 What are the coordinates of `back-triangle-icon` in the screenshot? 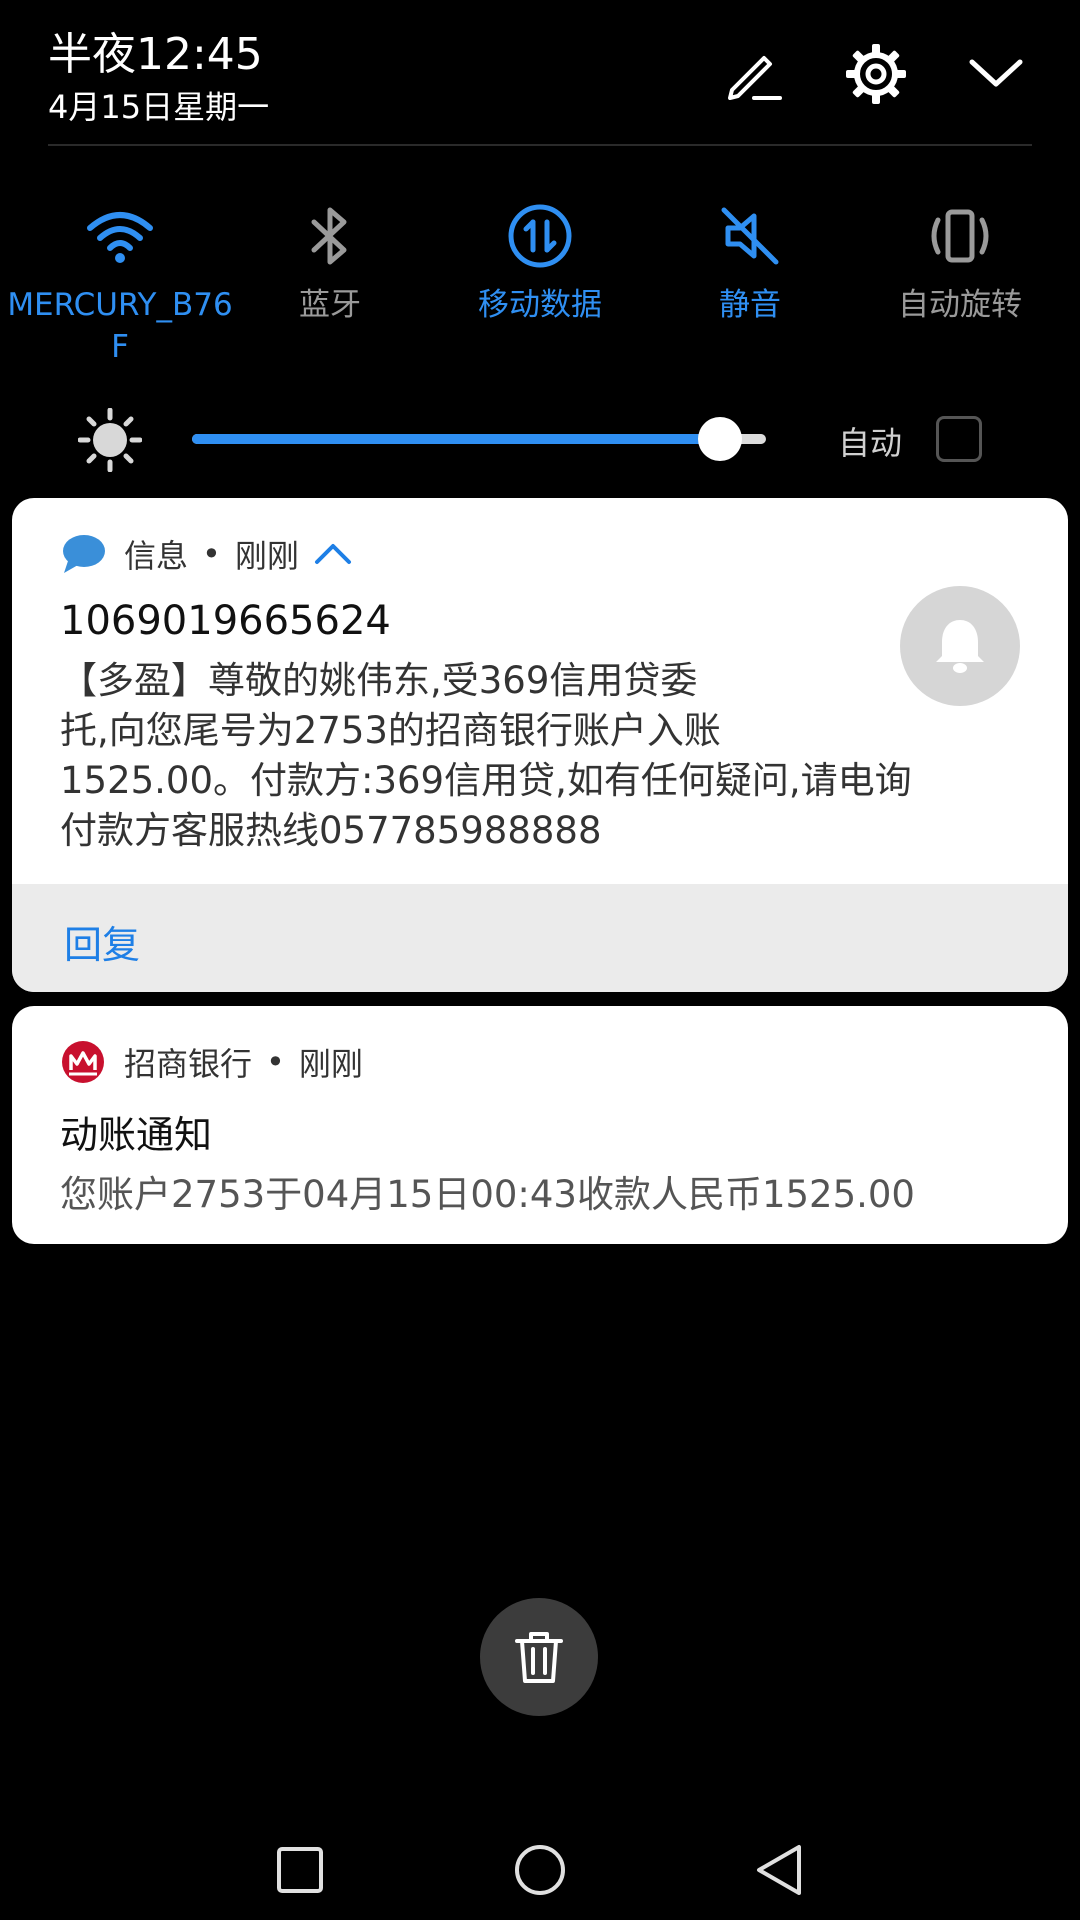 It's located at (779, 1870).